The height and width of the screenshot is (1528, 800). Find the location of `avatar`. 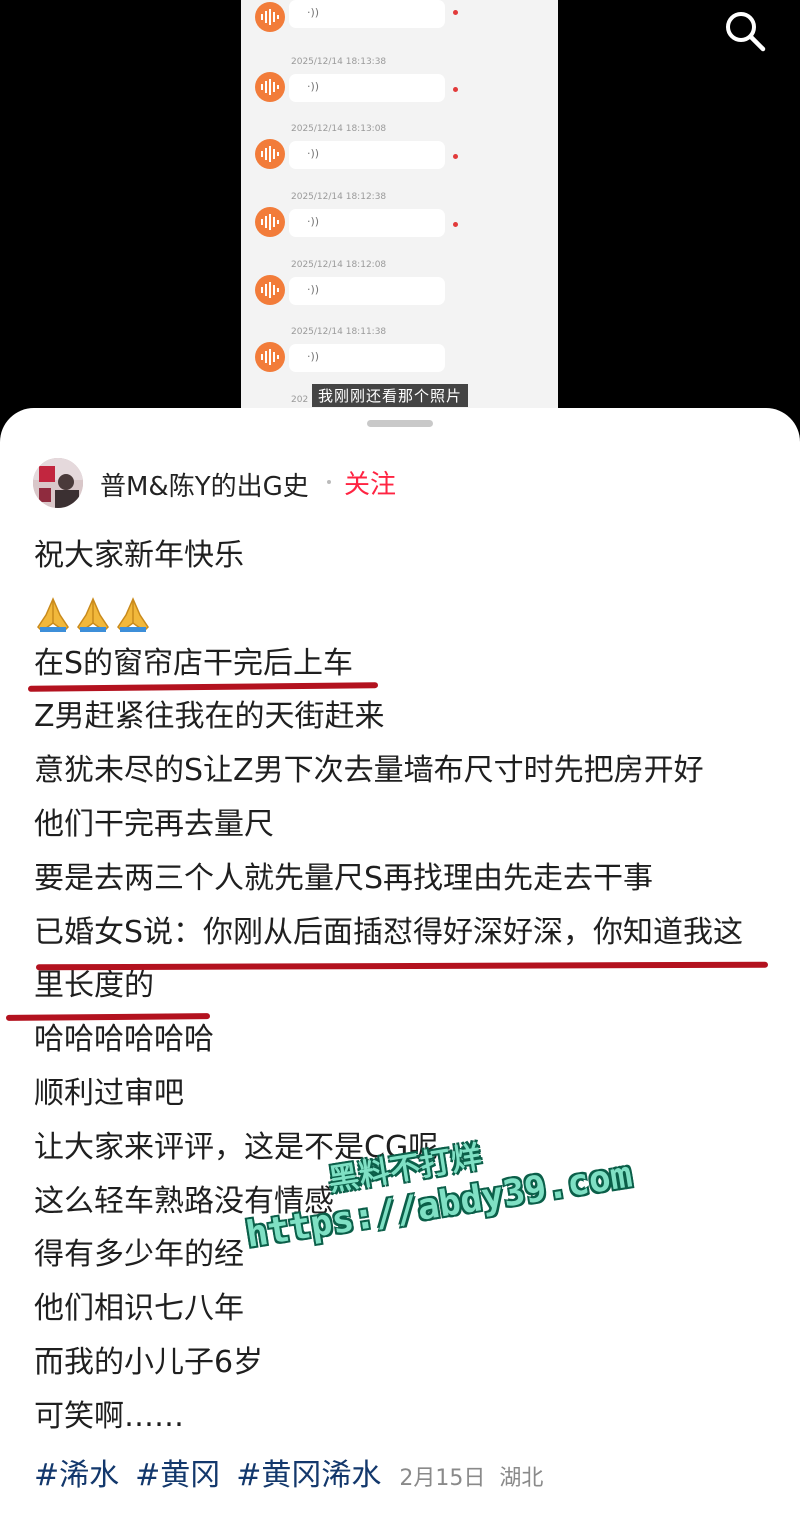

avatar is located at coordinates (58, 483).